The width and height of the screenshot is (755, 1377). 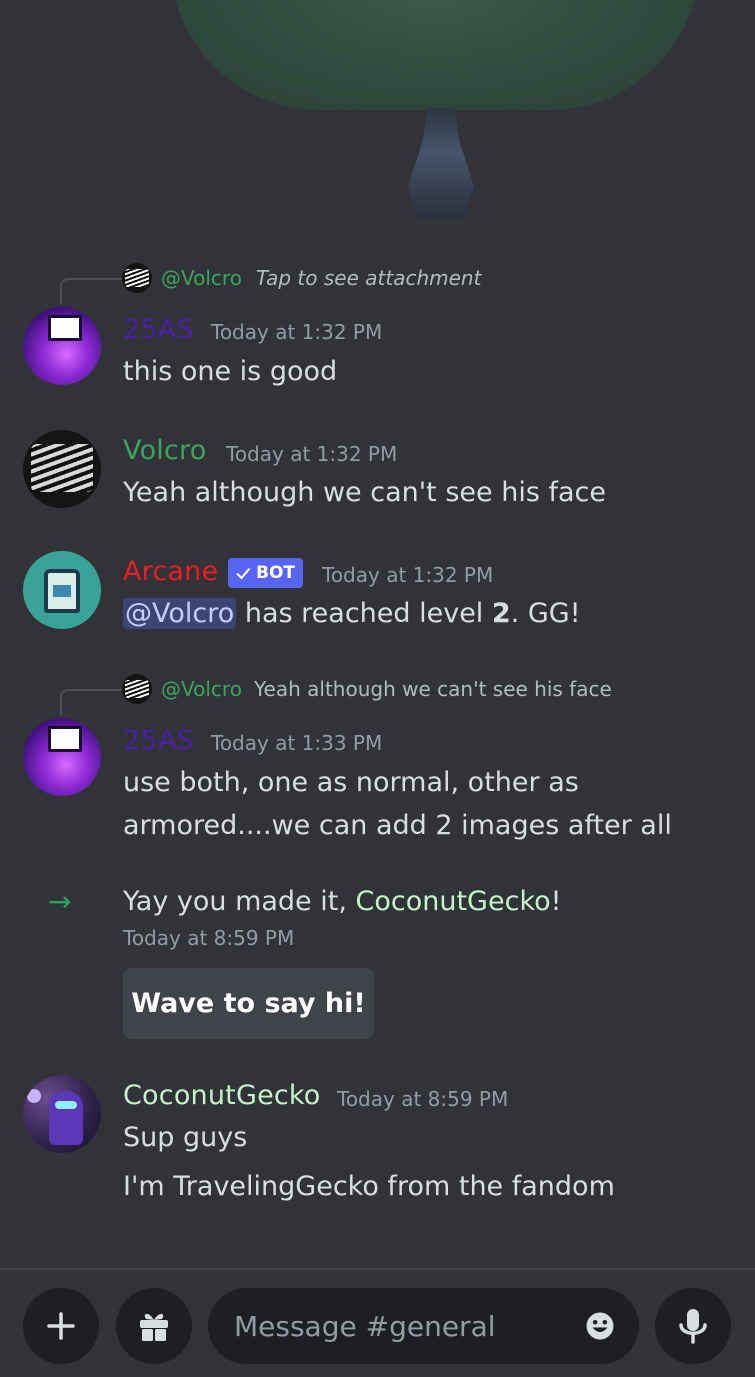 I want to click on bot-label: BOT, so click(x=276, y=573).